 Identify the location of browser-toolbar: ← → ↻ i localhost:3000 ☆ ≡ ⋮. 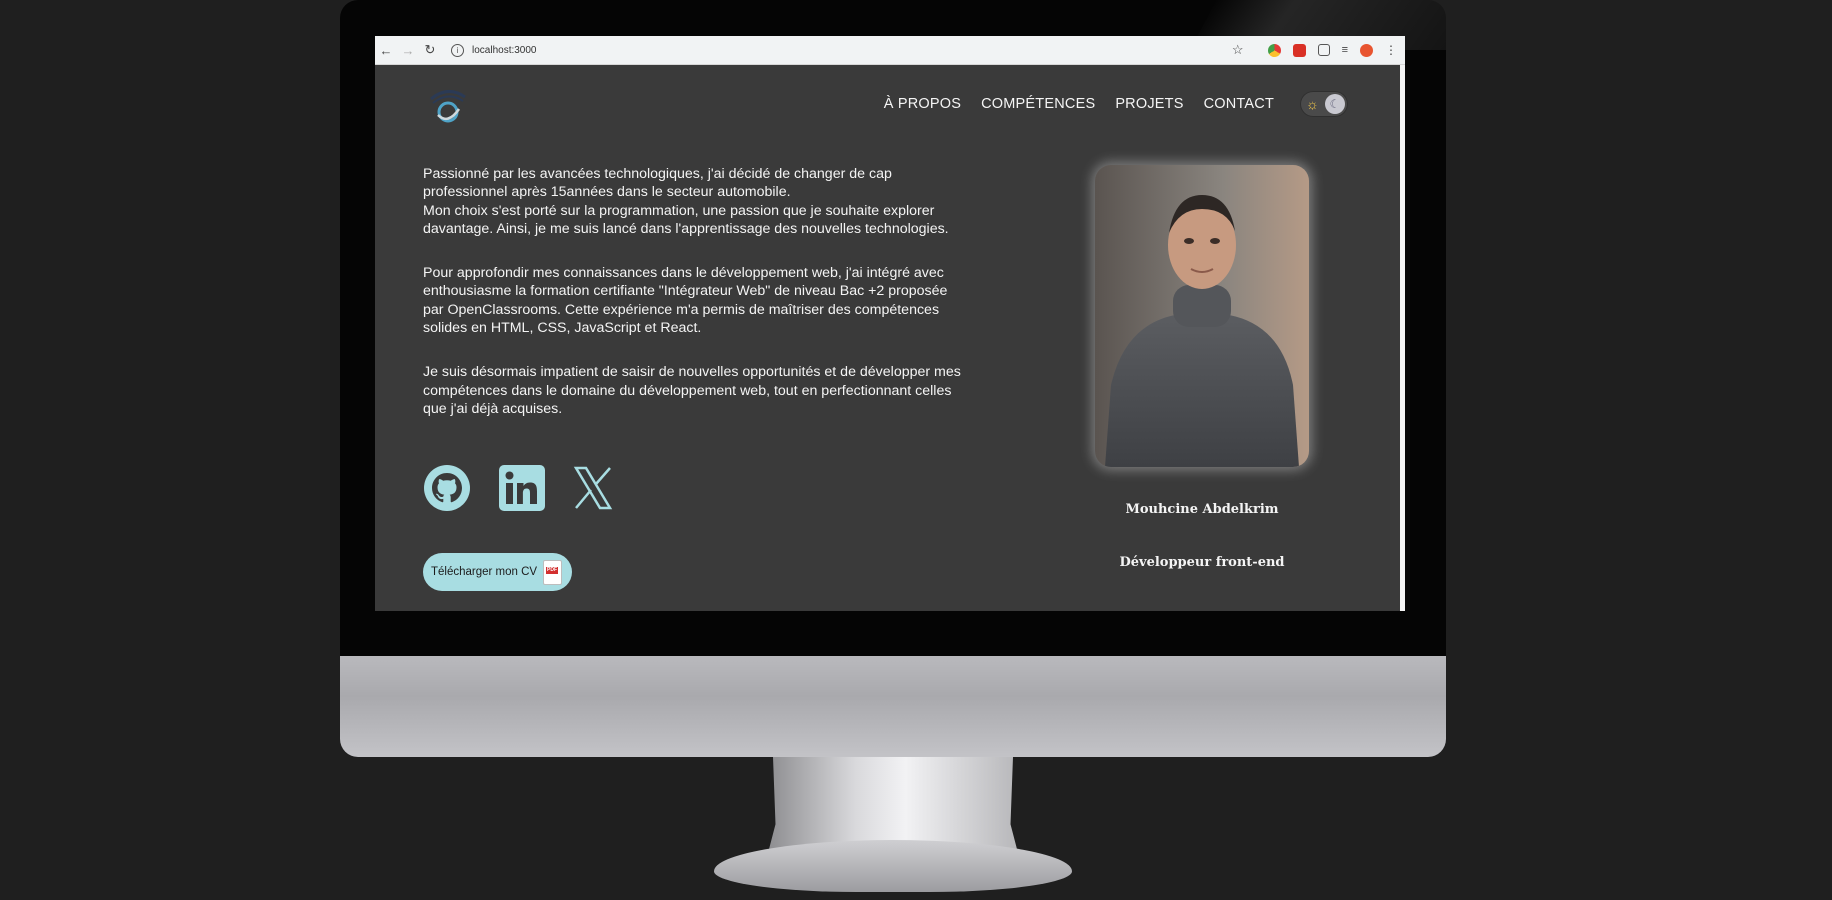
(890, 50).